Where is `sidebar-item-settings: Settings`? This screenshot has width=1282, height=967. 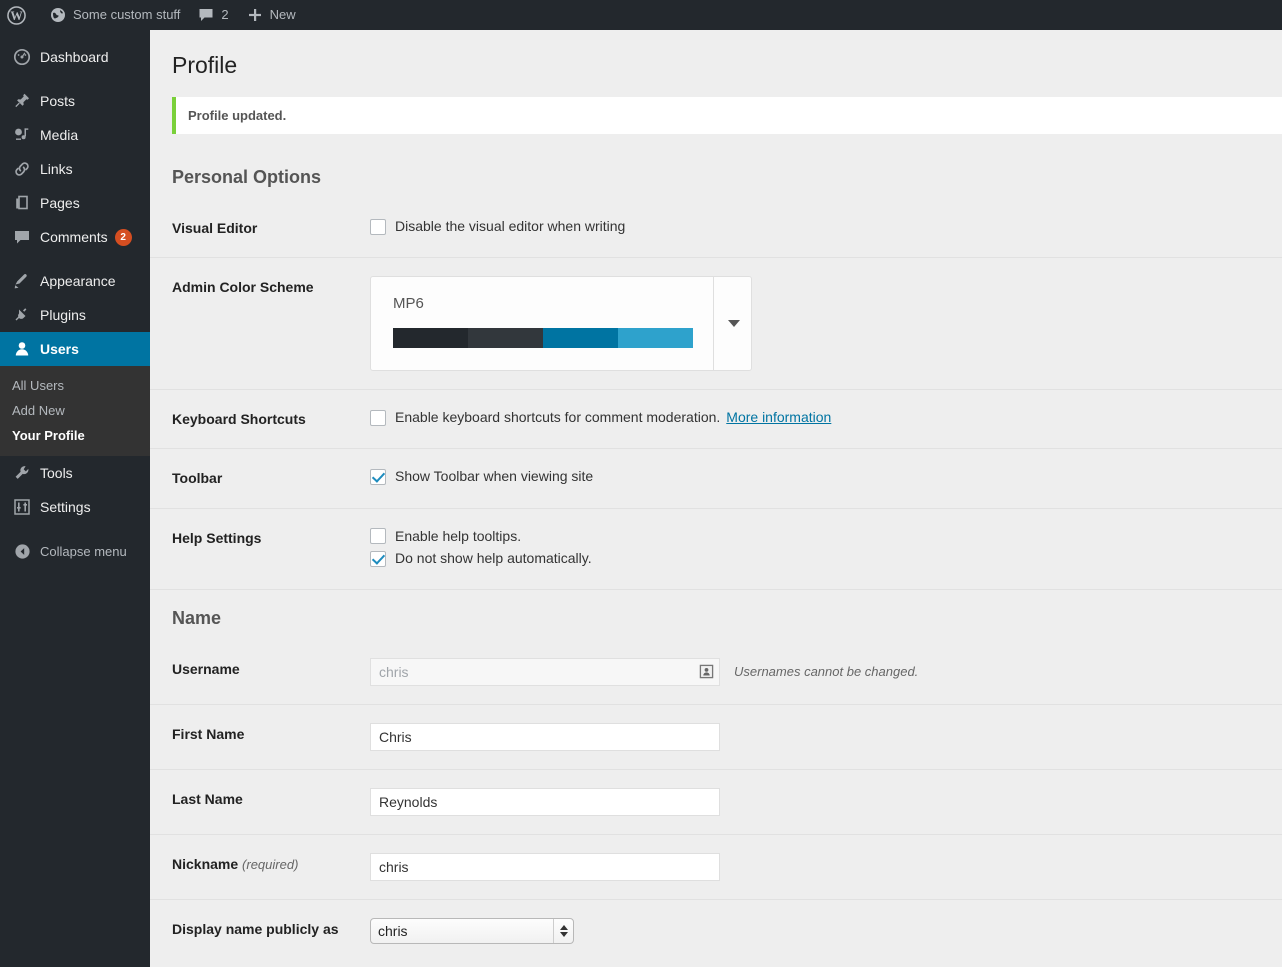
sidebar-item-settings: Settings is located at coordinates (75, 507).